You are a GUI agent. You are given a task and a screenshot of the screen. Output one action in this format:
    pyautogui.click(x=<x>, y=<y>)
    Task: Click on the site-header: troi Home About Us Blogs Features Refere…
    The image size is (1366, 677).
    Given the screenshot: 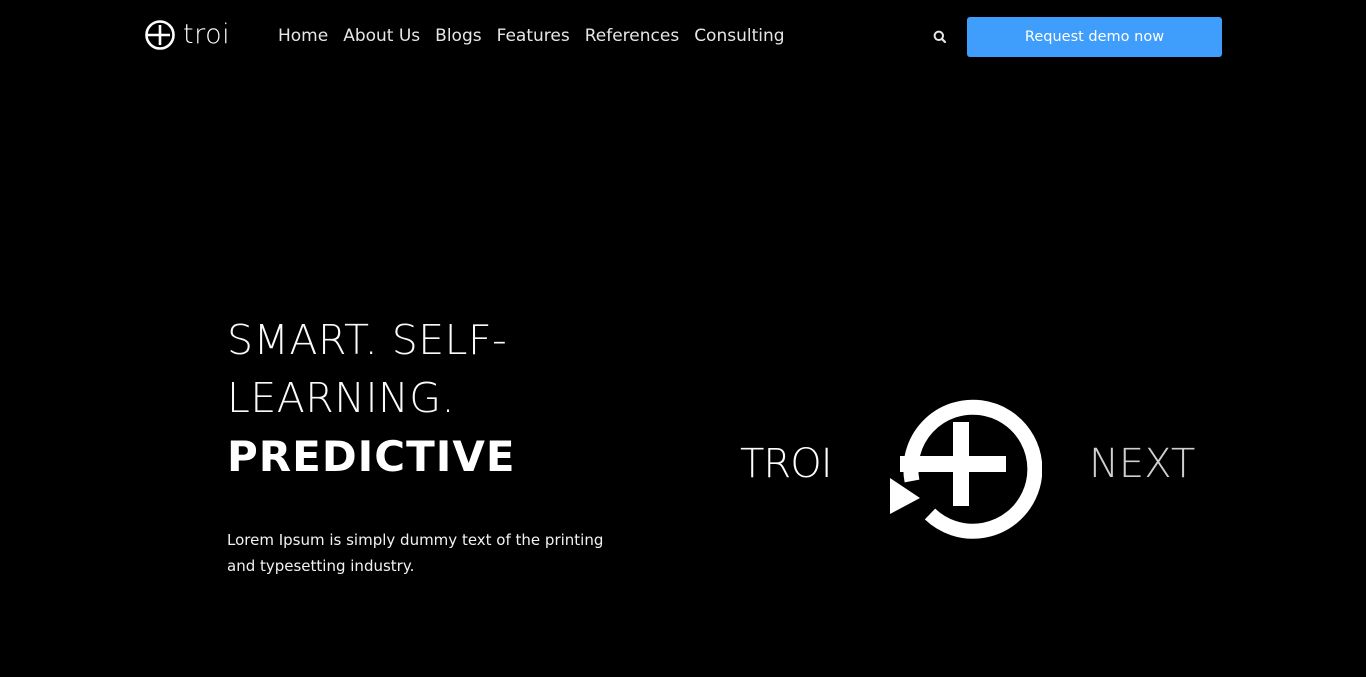 What is the action you would take?
    pyautogui.click(x=683, y=37)
    